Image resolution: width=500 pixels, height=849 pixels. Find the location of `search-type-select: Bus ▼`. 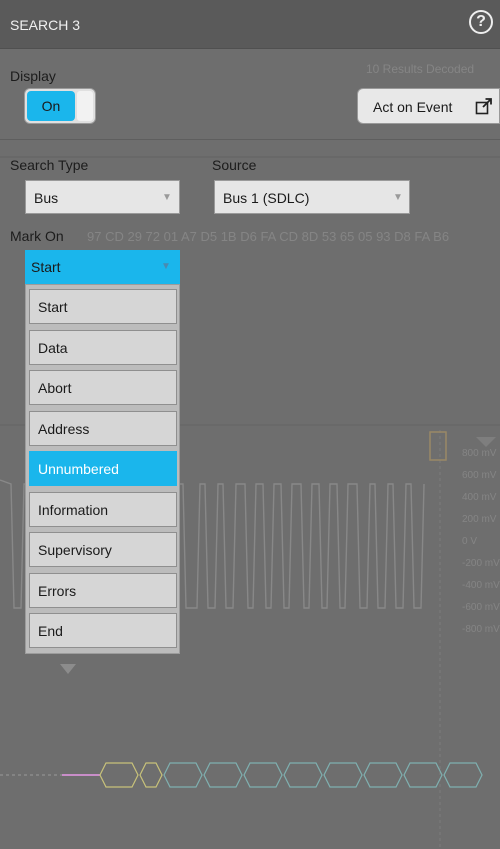

search-type-select: Bus ▼ is located at coordinates (102, 197).